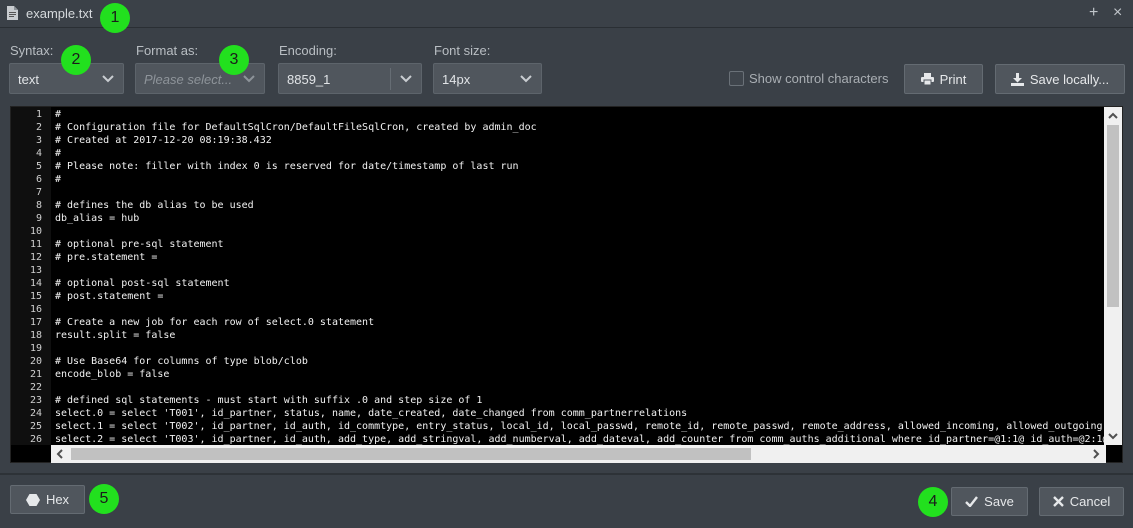  Describe the element at coordinates (28, 79) in the screenshot. I see `syntax-value: text` at that location.